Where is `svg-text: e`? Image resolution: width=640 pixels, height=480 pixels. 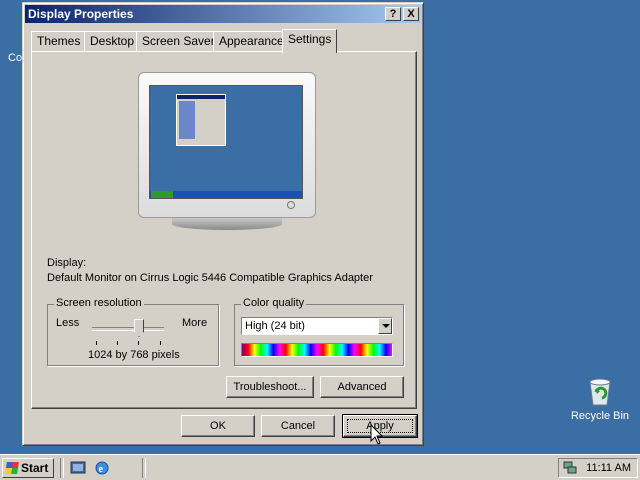
svg-text: e is located at coordinates (101, 469).